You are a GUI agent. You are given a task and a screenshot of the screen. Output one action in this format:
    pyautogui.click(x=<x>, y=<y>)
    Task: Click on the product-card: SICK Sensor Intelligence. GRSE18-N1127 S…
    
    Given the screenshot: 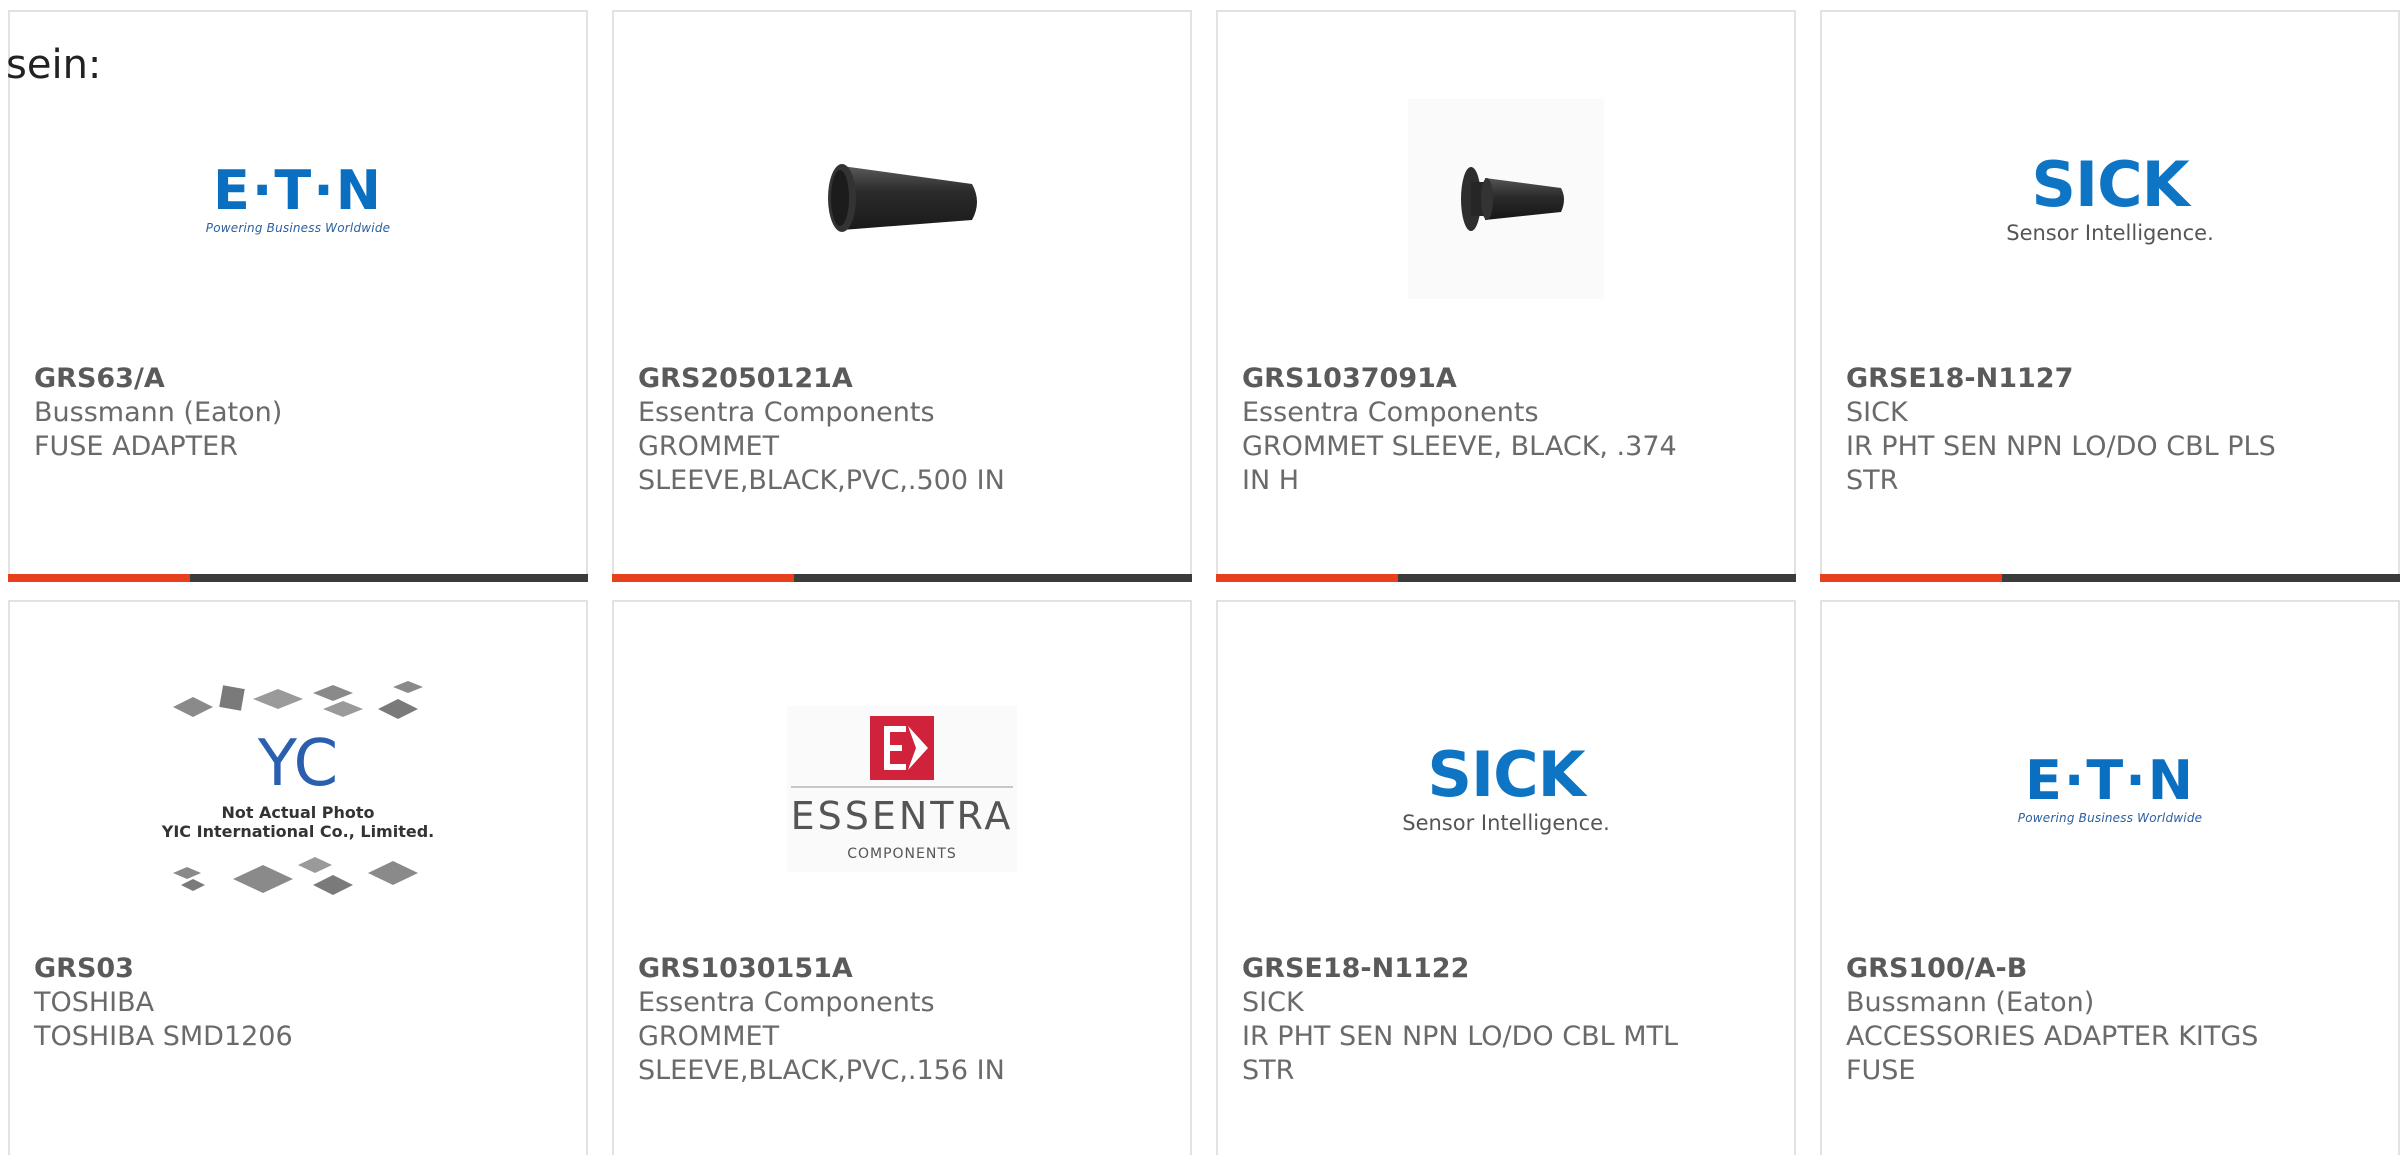 What is the action you would take?
    pyautogui.click(x=2110, y=296)
    